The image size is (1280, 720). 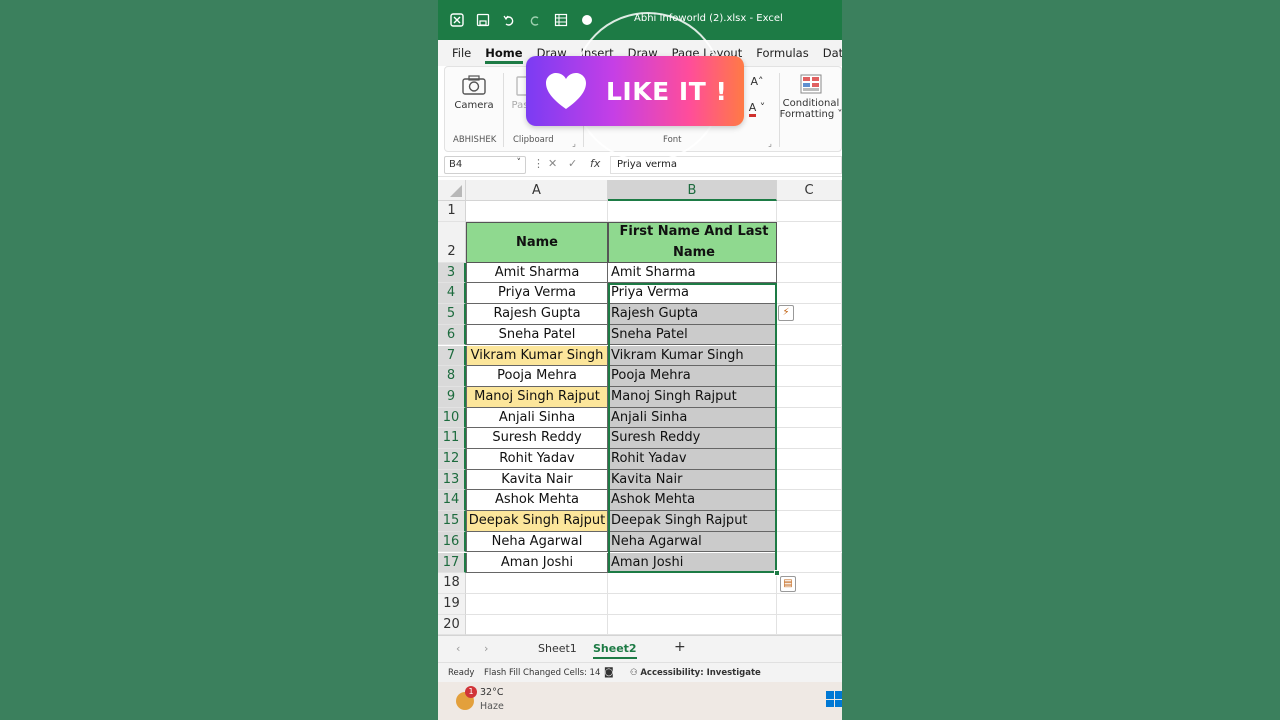 What do you see at coordinates (537, 418) in the screenshot?
I see `cell-a: Anjali Sinha` at bounding box center [537, 418].